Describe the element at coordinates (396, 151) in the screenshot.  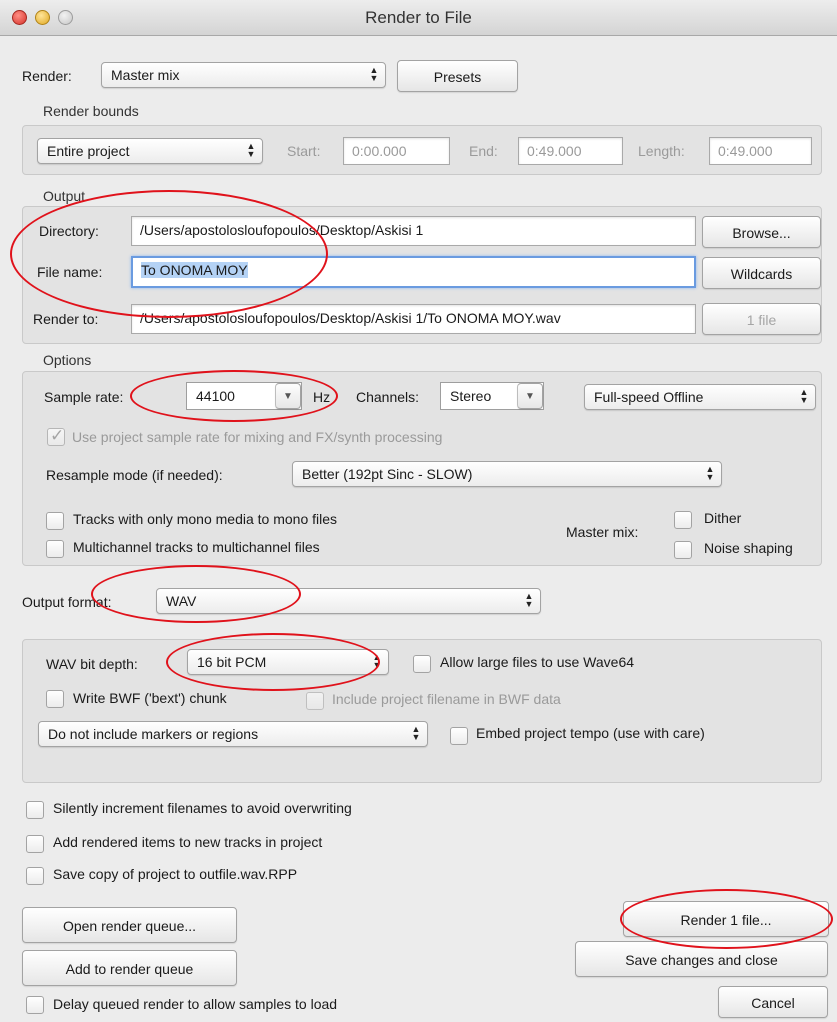
I see `start-field: 0:00.000` at that location.